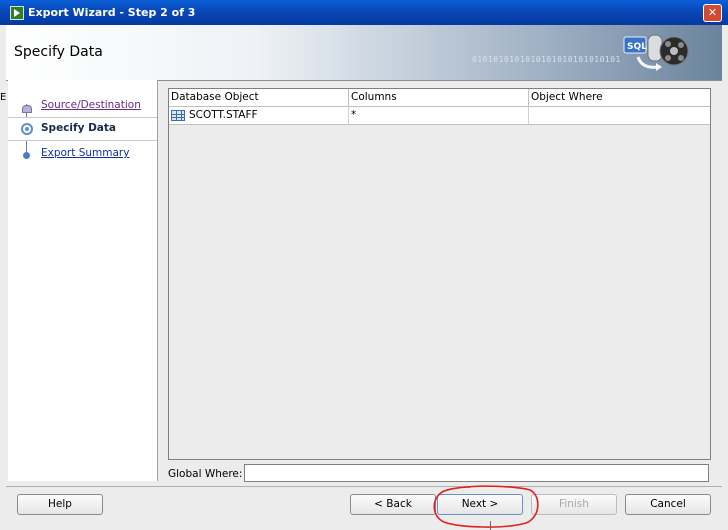 Image resolution: width=728 pixels, height=530 pixels. I want to click on title-bar: Export Wizard - Step 2 of 3 ✕, so click(364, 12).